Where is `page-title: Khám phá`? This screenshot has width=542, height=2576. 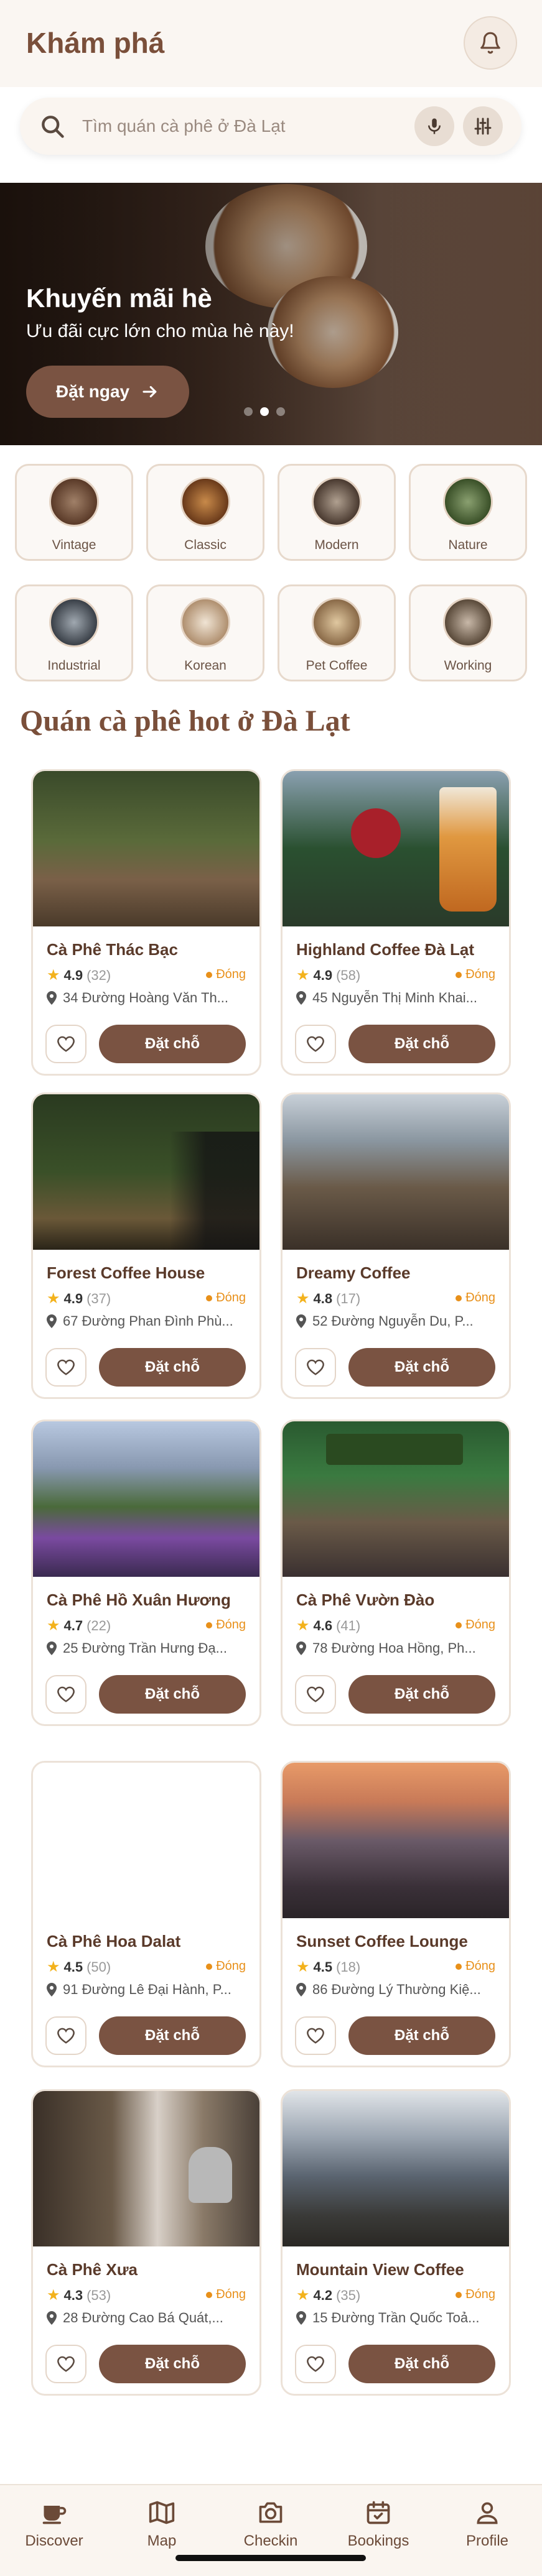 page-title: Khám phá is located at coordinates (95, 43).